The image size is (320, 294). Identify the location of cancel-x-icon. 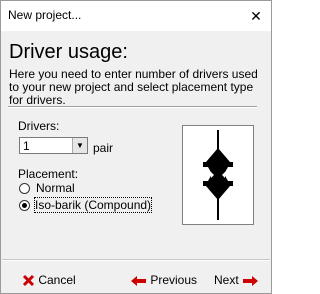
(28, 281).